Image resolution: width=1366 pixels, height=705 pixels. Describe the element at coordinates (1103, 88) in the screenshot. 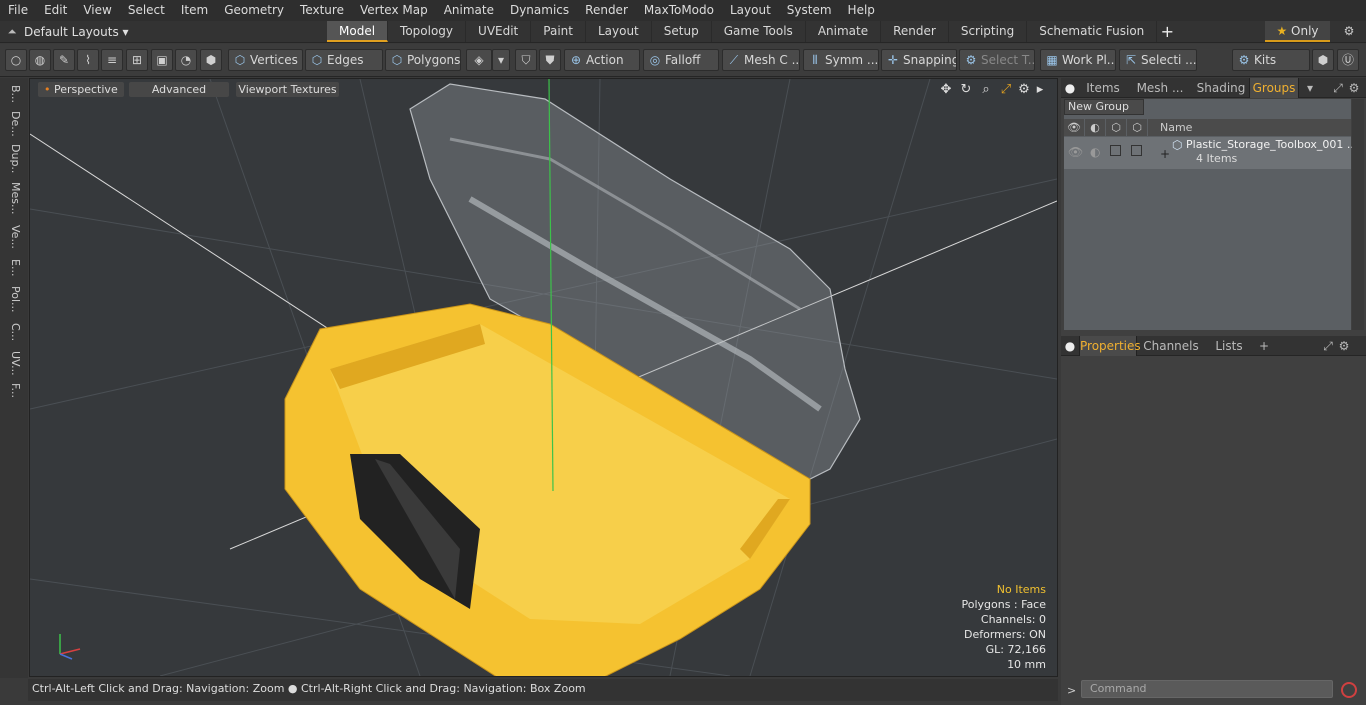

I see `tab-items: Items` at that location.